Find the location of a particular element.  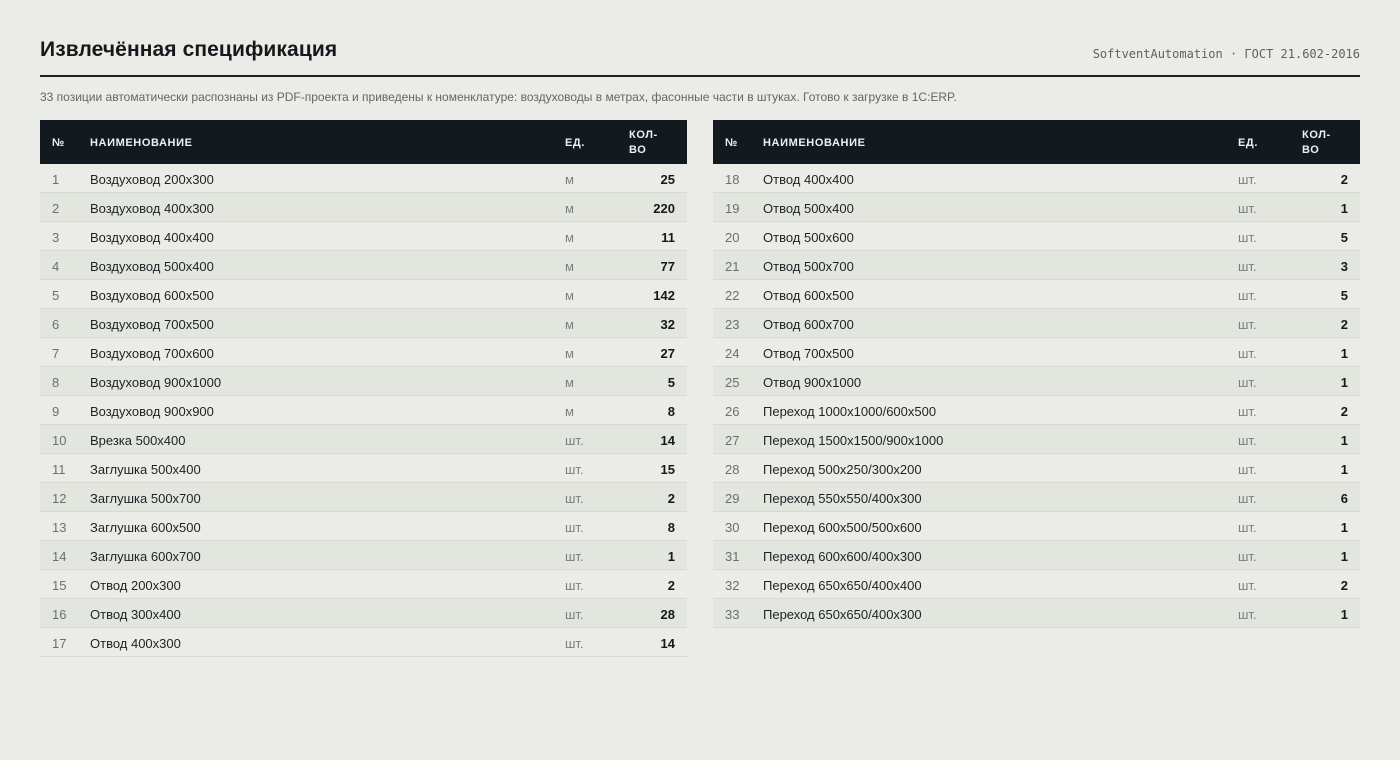

item-name: Воздуховод 700x600 is located at coordinates (152, 353).